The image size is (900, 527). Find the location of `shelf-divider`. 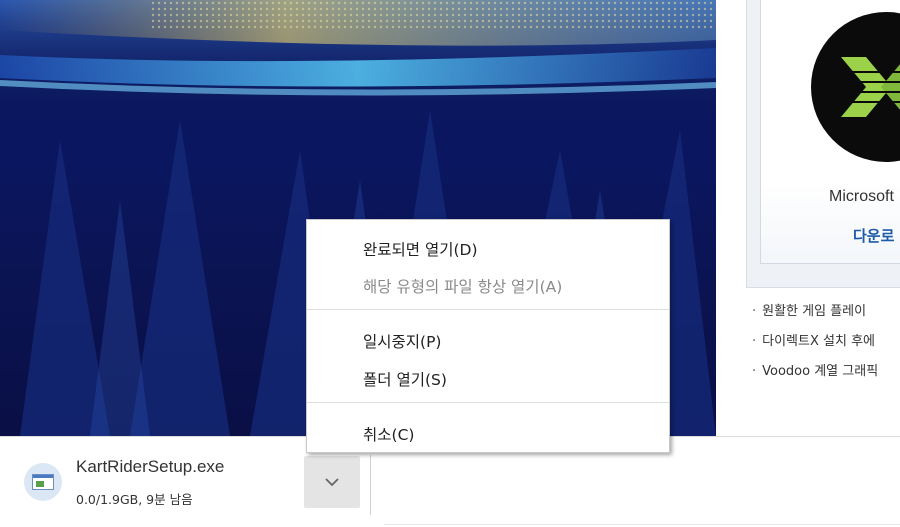

shelf-divider is located at coordinates (370, 485).